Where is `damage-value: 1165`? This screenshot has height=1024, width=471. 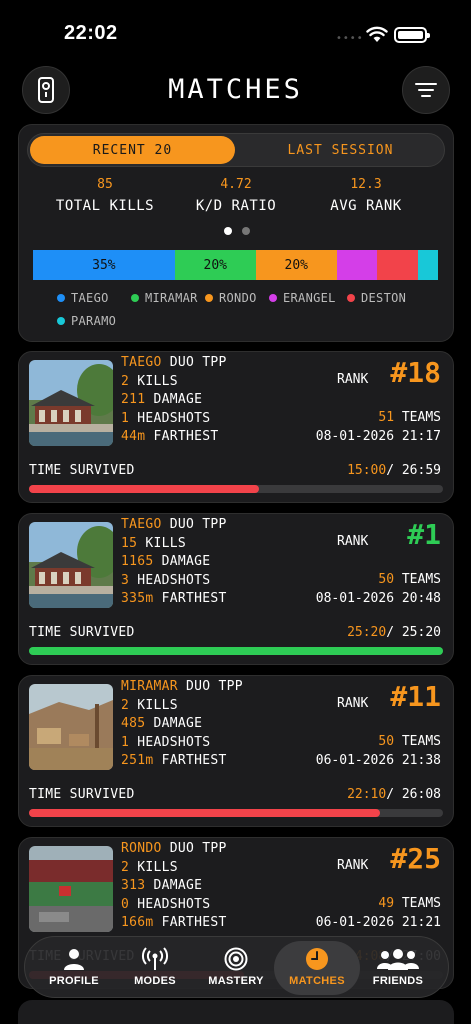
damage-value: 1165 is located at coordinates (137, 561).